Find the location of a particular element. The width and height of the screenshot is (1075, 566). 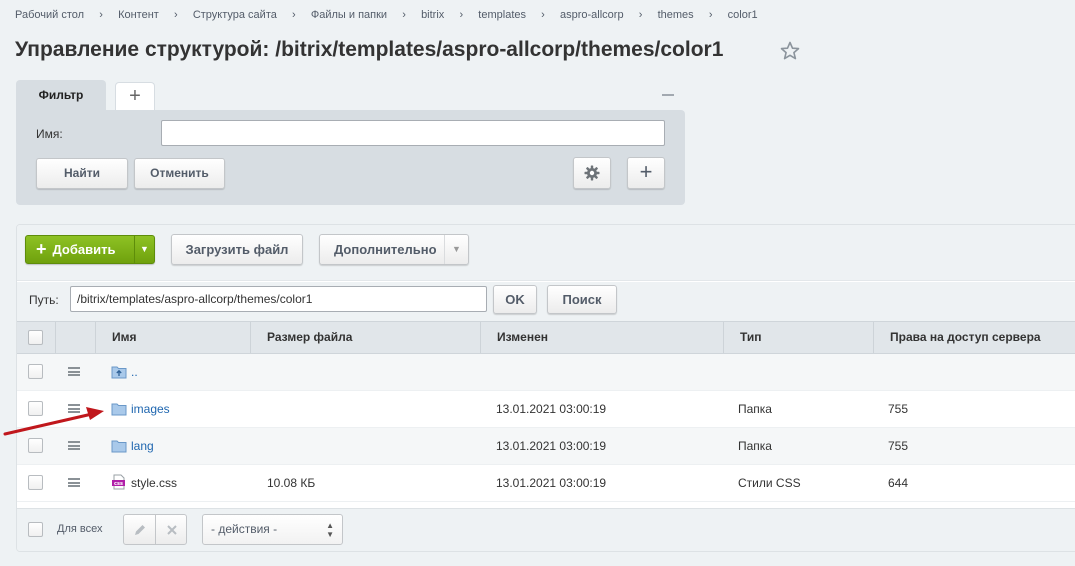

table-row: images 13.01.2021 03:00:19 Папка 755 is located at coordinates (546, 409).